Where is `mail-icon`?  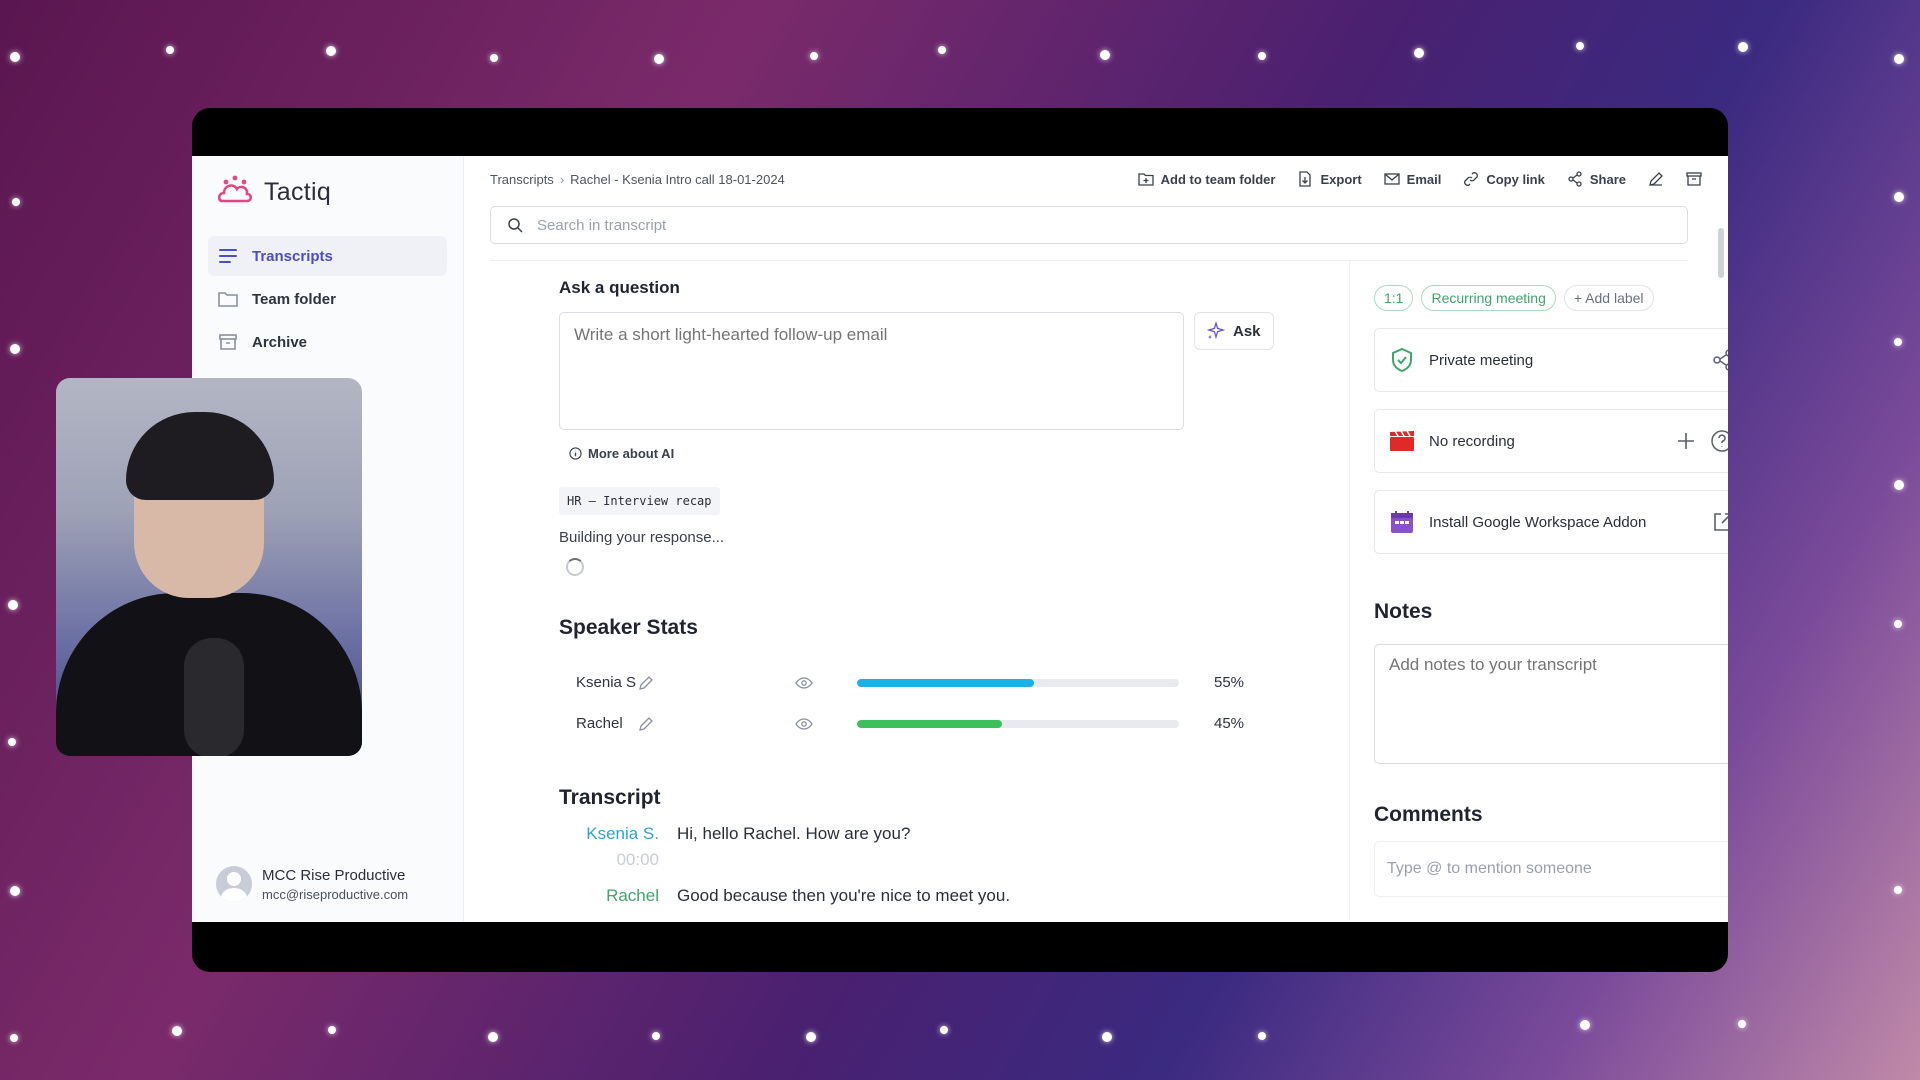
mail-icon is located at coordinates (1392, 179).